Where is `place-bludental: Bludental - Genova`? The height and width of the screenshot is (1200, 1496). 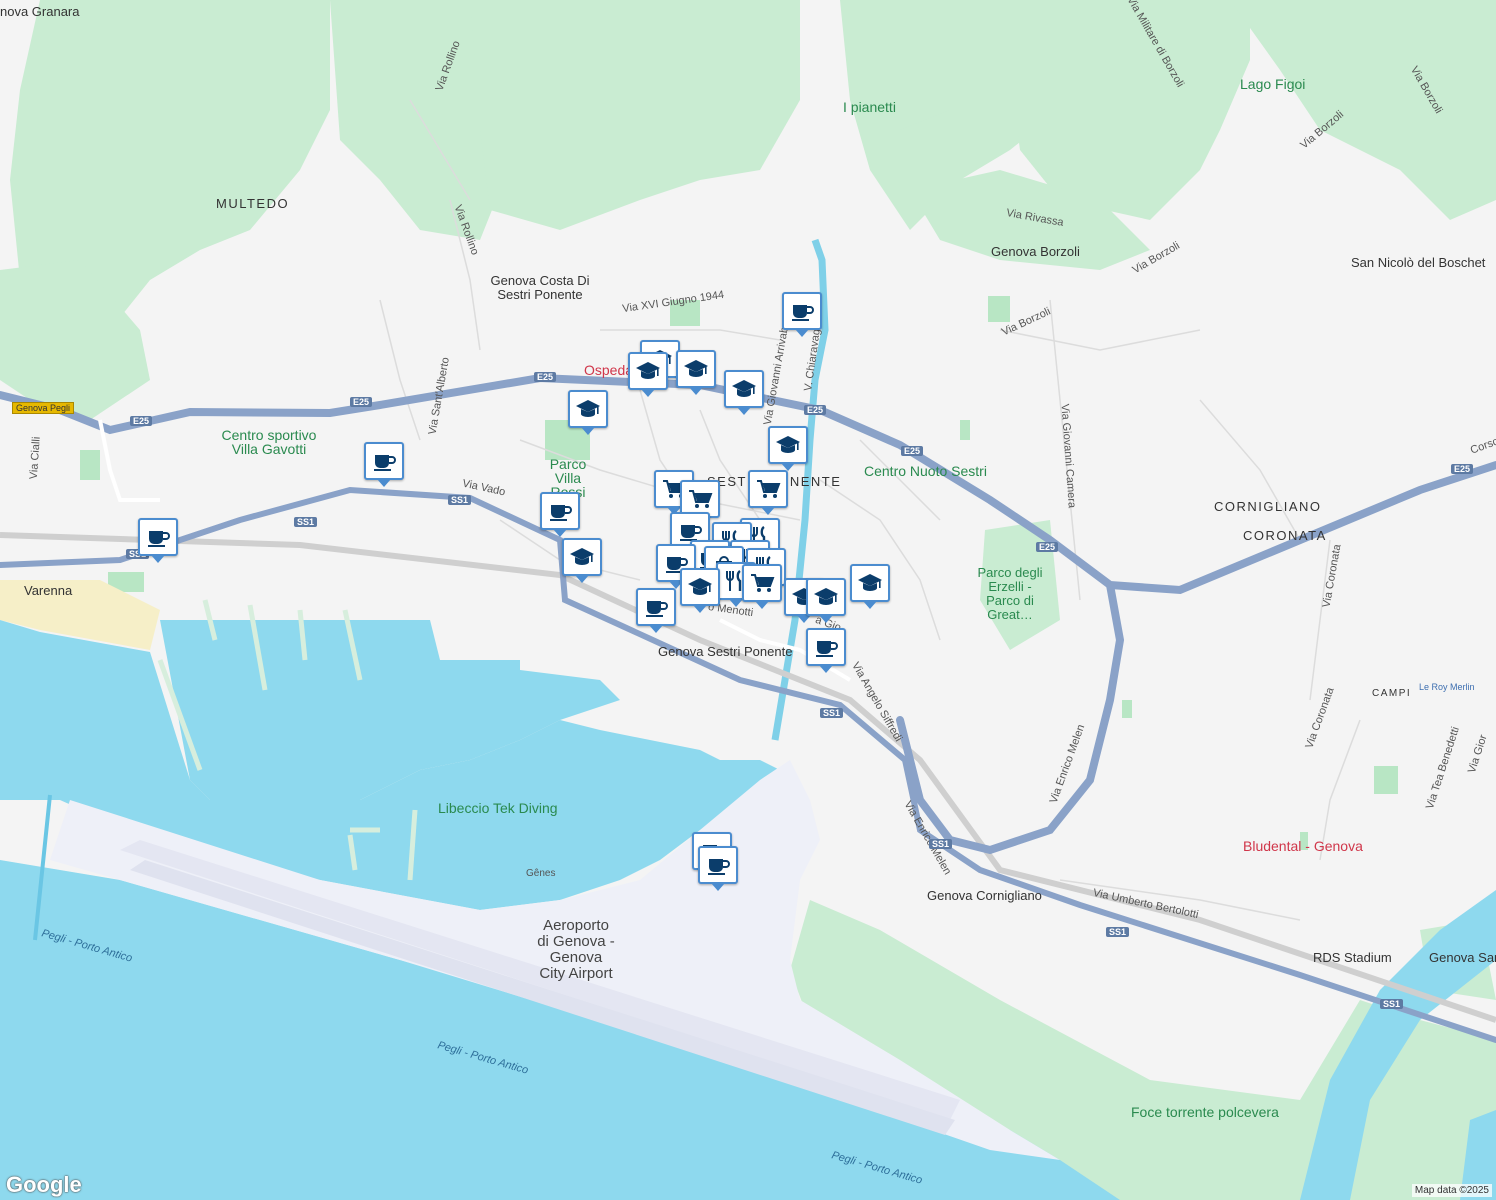 place-bludental: Bludental - Genova is located at coordinates (1303, 846).